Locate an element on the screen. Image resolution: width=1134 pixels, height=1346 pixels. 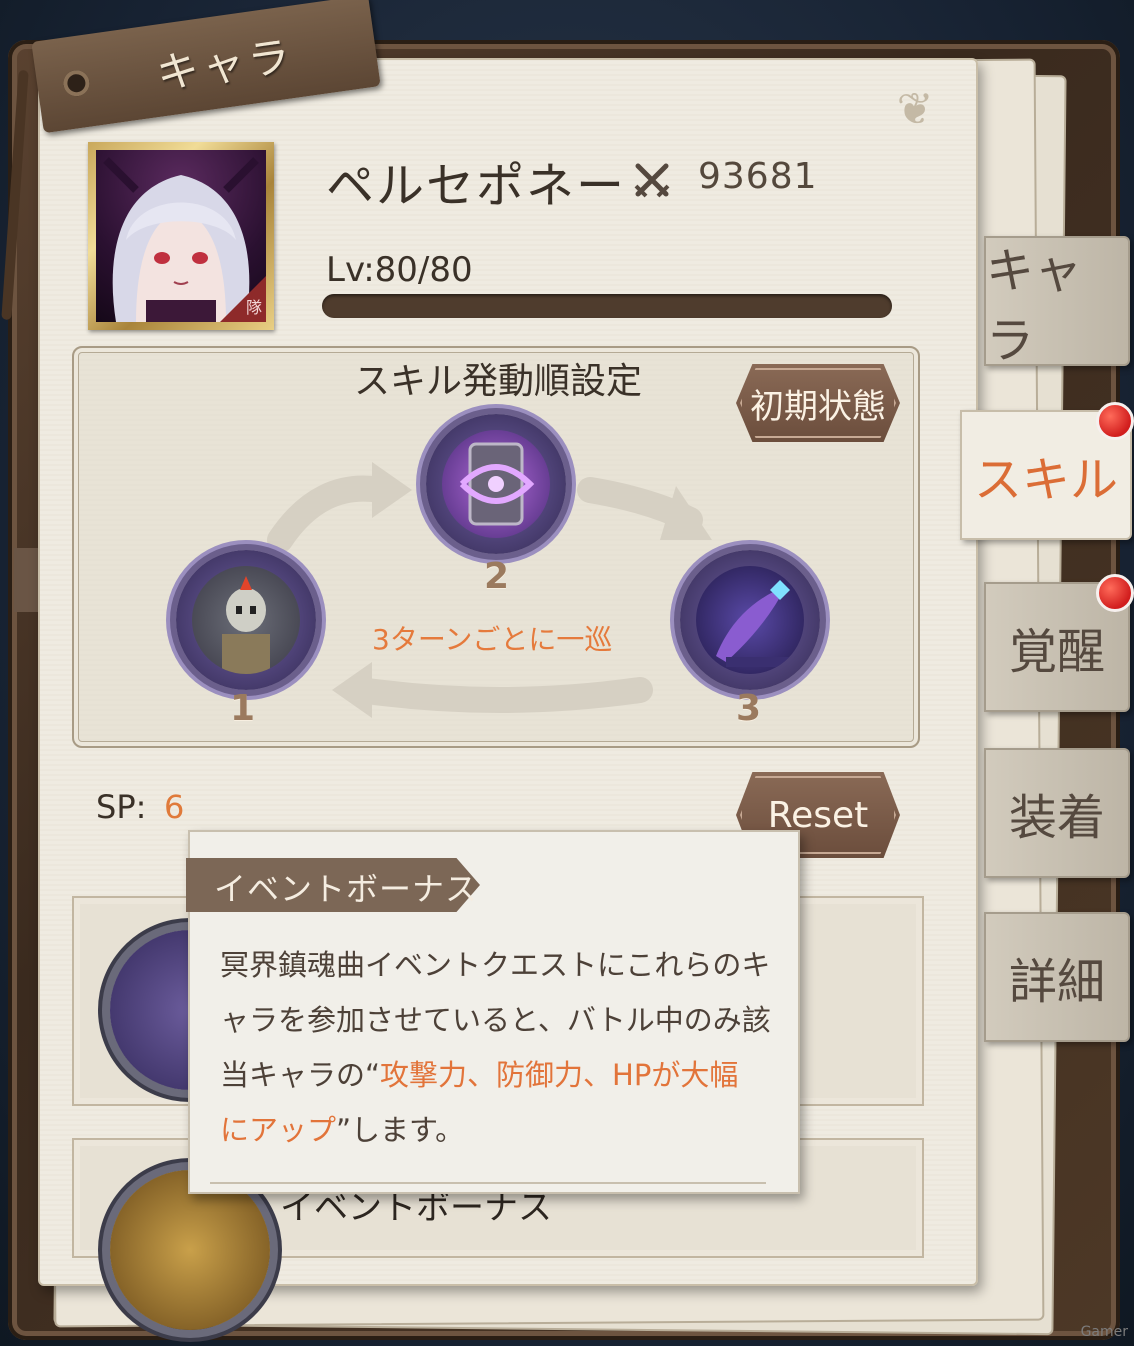
tooltip-text: ”します。 is located at coordinates (400, 1130).